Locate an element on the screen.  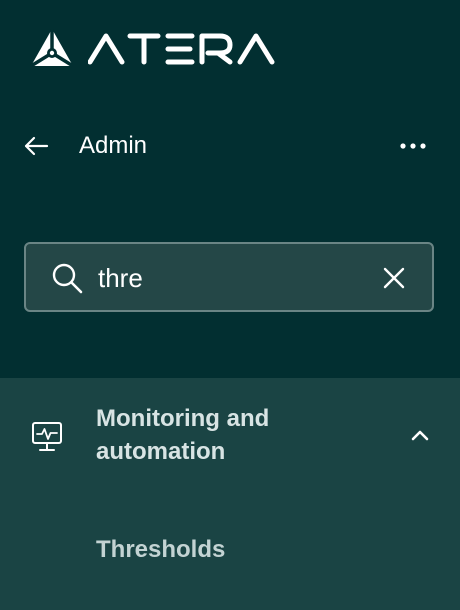
back-button is located at coordinates (36, 146).